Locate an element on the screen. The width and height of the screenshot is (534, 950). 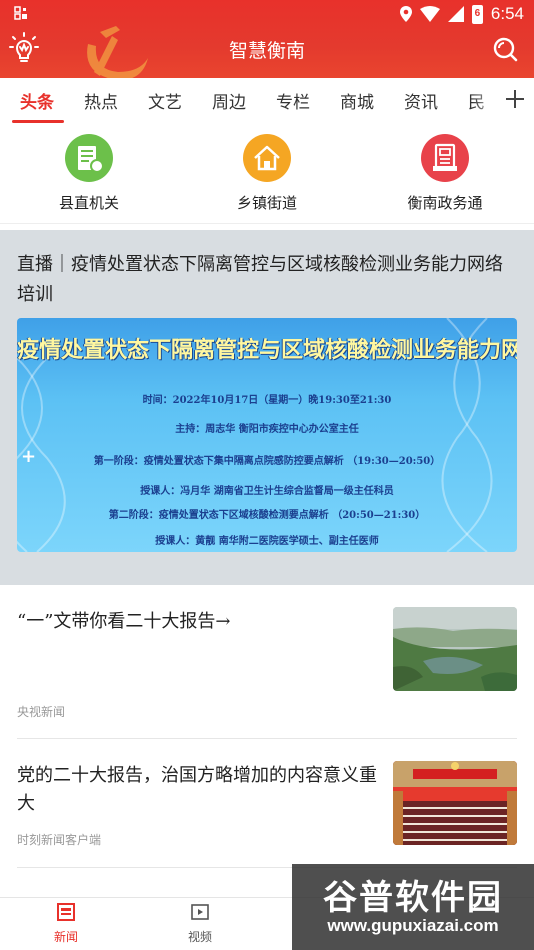
tab-arts: 文艺 is located at coordinates (165, 100).